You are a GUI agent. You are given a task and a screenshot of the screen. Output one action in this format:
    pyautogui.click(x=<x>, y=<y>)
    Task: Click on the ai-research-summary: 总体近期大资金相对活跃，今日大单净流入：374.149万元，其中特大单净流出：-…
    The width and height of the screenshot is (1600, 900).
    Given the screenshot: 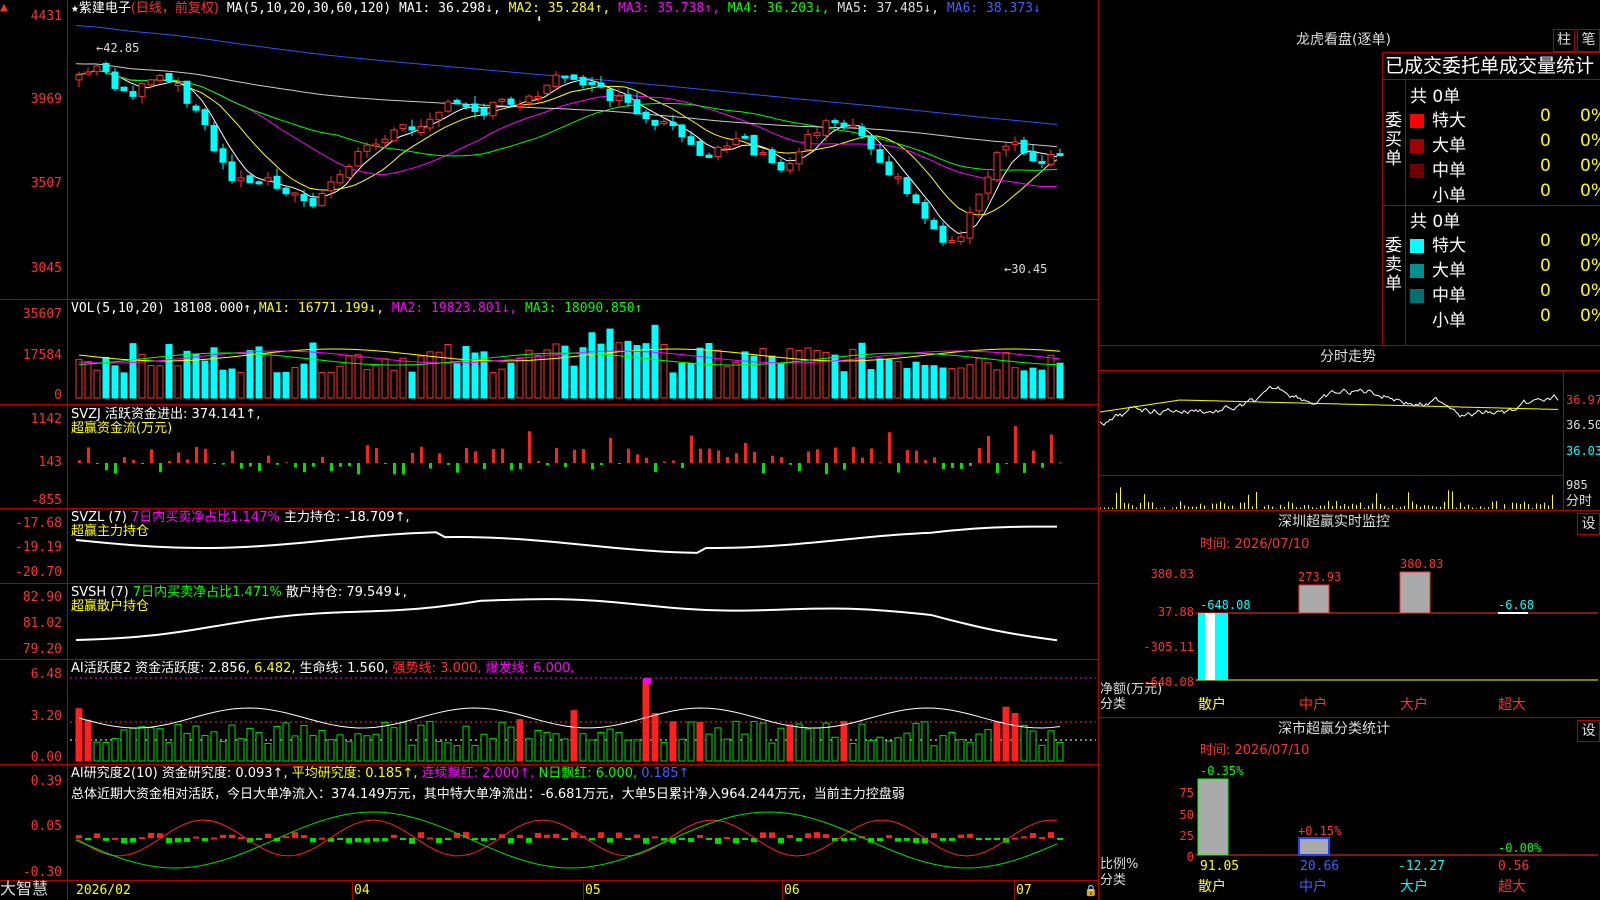 What is the action you would take?
    pyautogui.click(x=488, y=794)
    